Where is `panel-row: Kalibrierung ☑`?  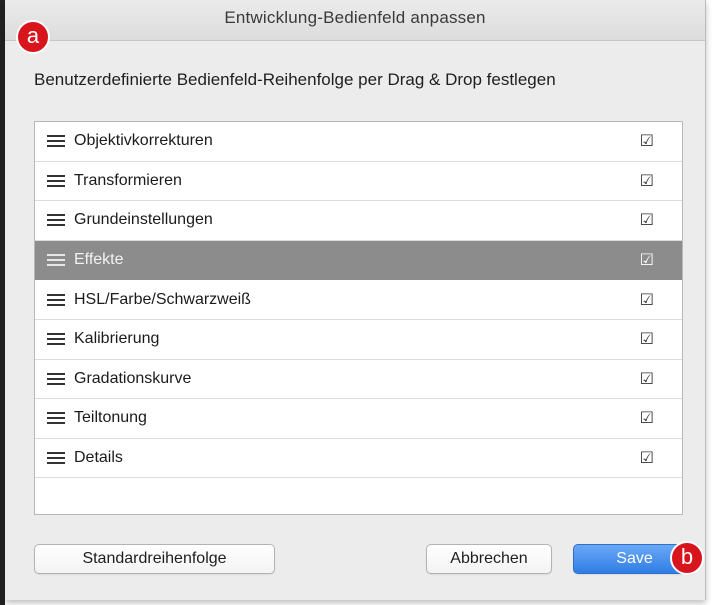 panel-row: Kalibrierung ☑ is located at coordinates (358, 339).